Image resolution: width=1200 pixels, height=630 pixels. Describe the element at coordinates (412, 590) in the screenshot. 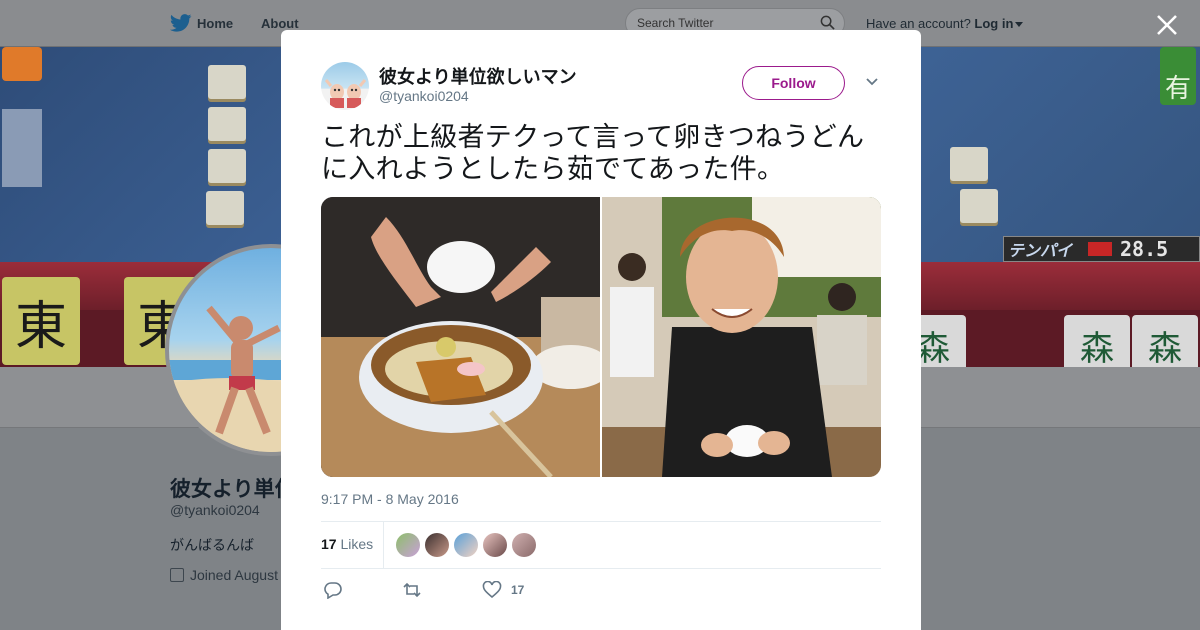

I see `retweet-icon` at that location.